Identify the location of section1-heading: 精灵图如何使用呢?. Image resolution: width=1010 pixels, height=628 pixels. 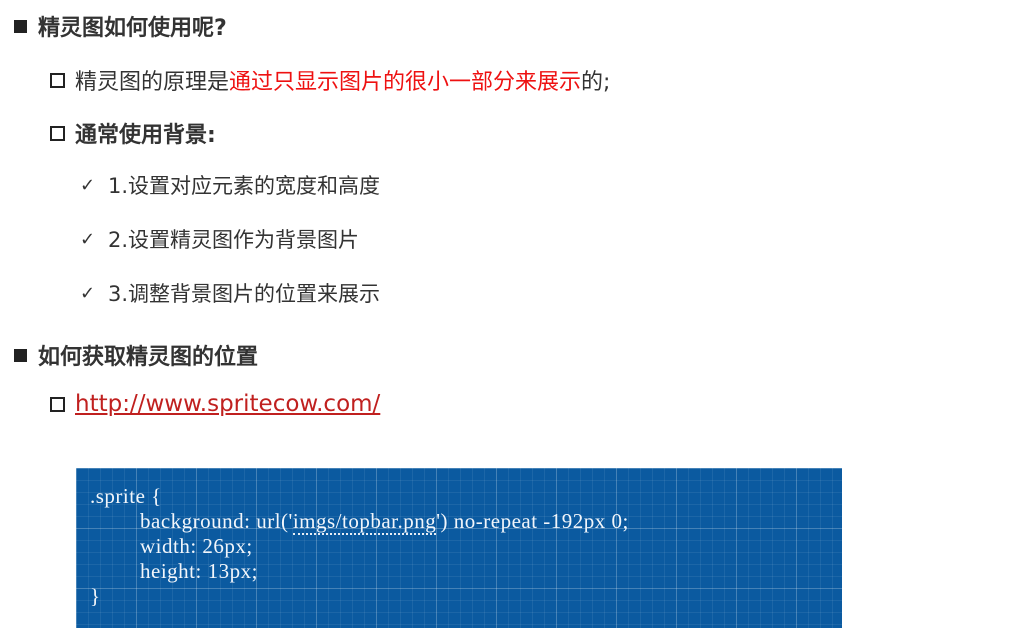
(132, 28).